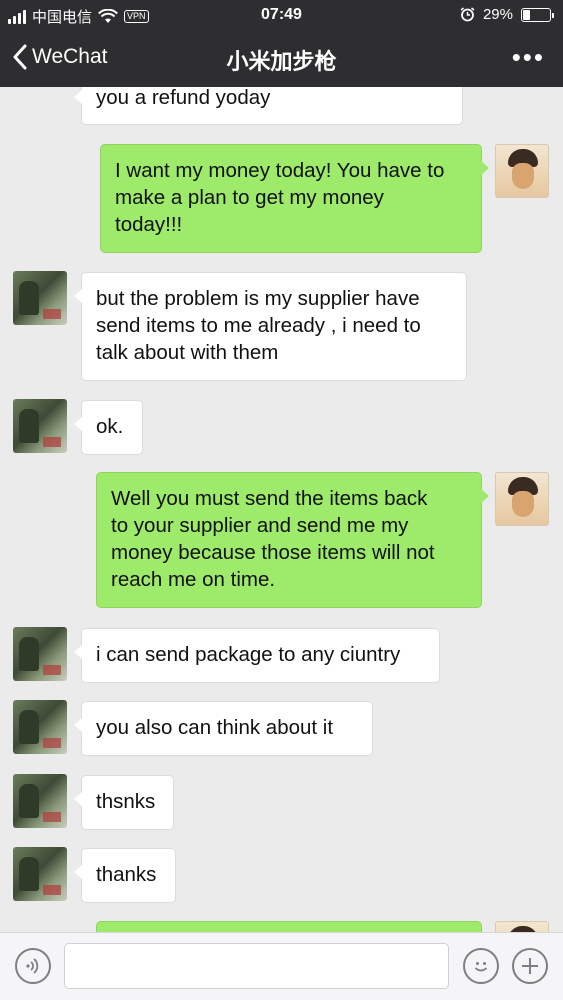  What do you see at coordinates (257, 655) in the screenshot?
I see `message-bubble-incoming: i can send package to any ciuntry` at bounding box center [257, 655].